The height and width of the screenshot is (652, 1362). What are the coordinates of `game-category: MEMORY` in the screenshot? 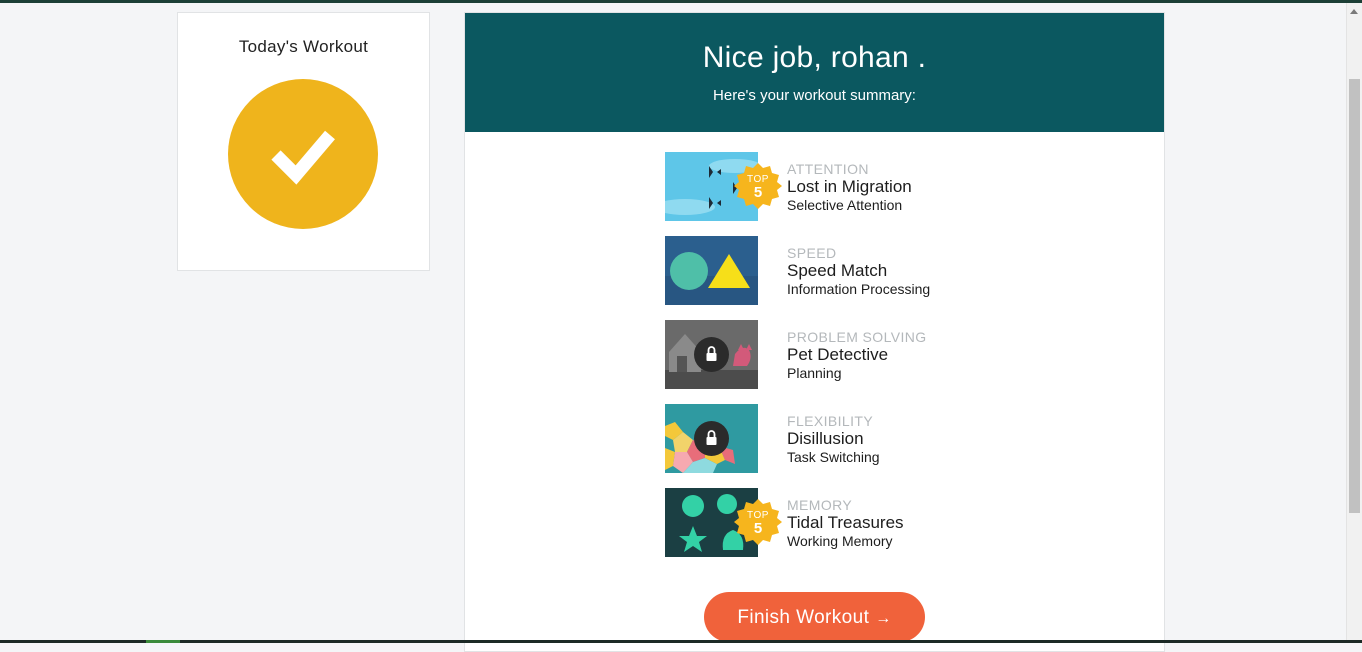 It's located at (820, 505).